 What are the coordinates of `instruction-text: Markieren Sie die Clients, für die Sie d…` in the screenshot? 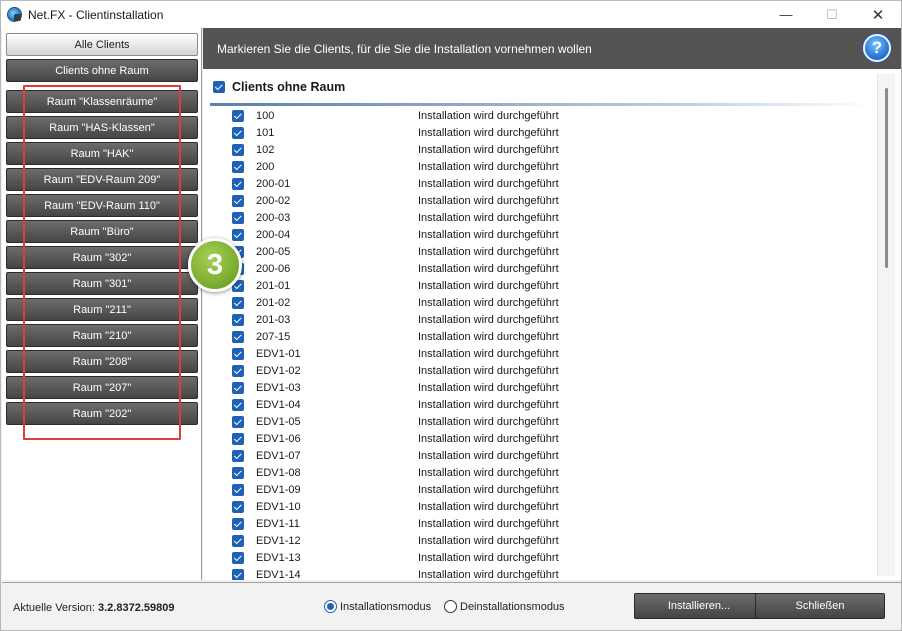 It's located at (404, 49).